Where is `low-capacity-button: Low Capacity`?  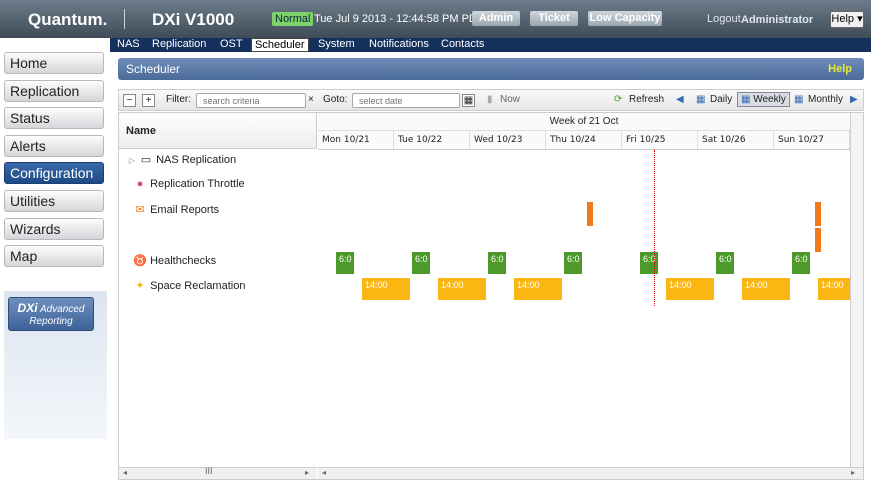 low-capacity-button: Low Capacity is located at coordinates (625, 18).